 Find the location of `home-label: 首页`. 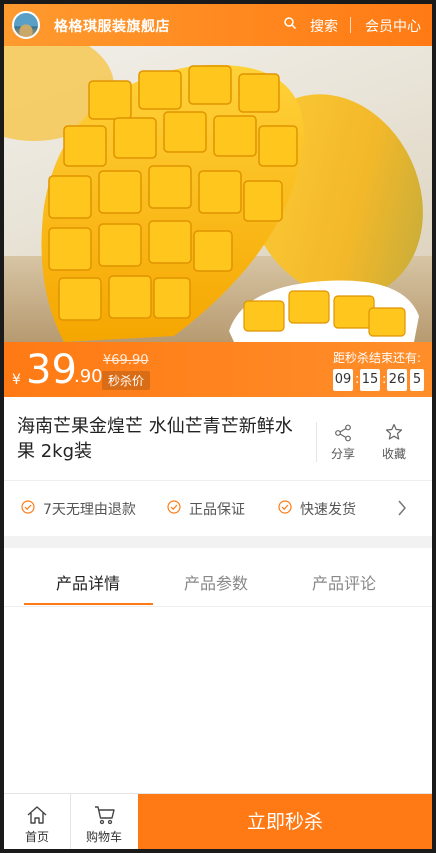

home-label: 首页 is located at coordinates (37, 837).